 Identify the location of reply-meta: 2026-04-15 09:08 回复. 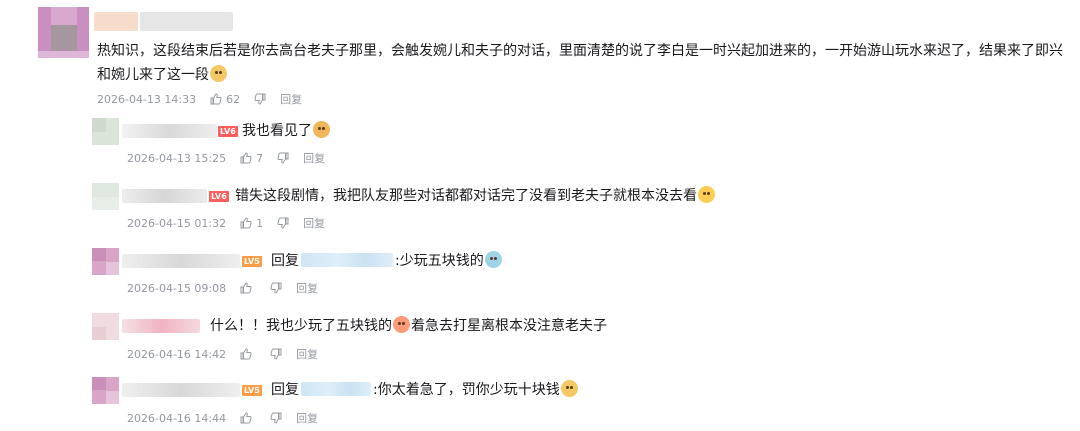
(222, 288).